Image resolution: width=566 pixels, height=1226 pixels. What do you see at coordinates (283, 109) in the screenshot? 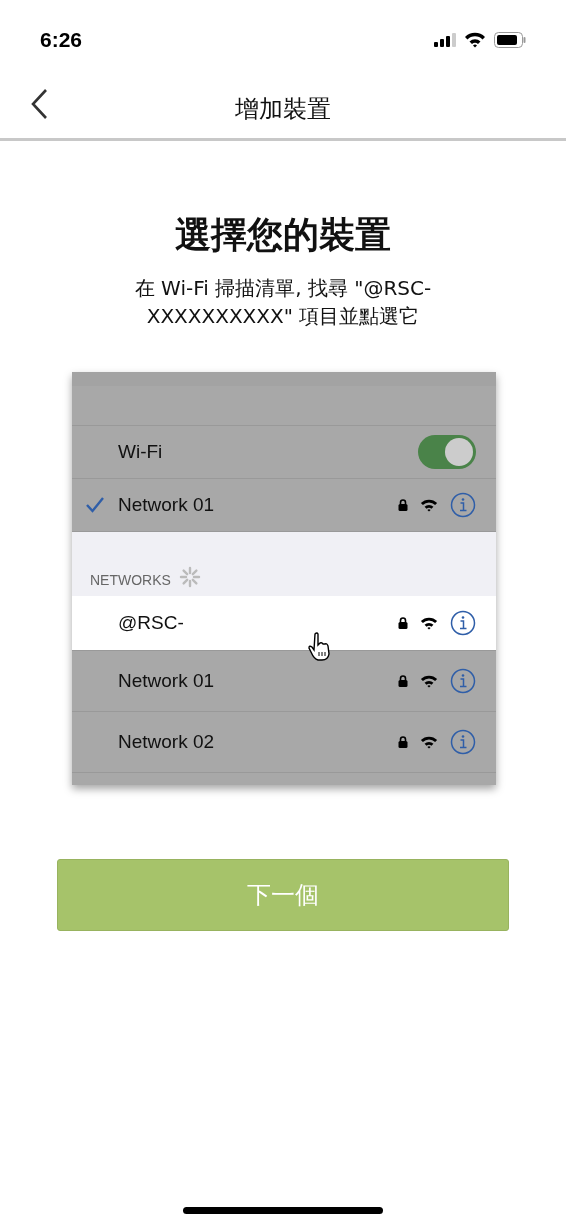
I see `page-title: 增加裝置` at bounding box center [283, 109].